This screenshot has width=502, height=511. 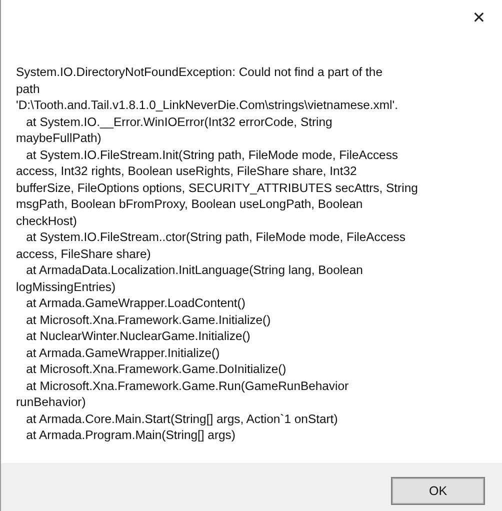 I want to click on error-message-line: checkHost), so click(x=47, y=220).